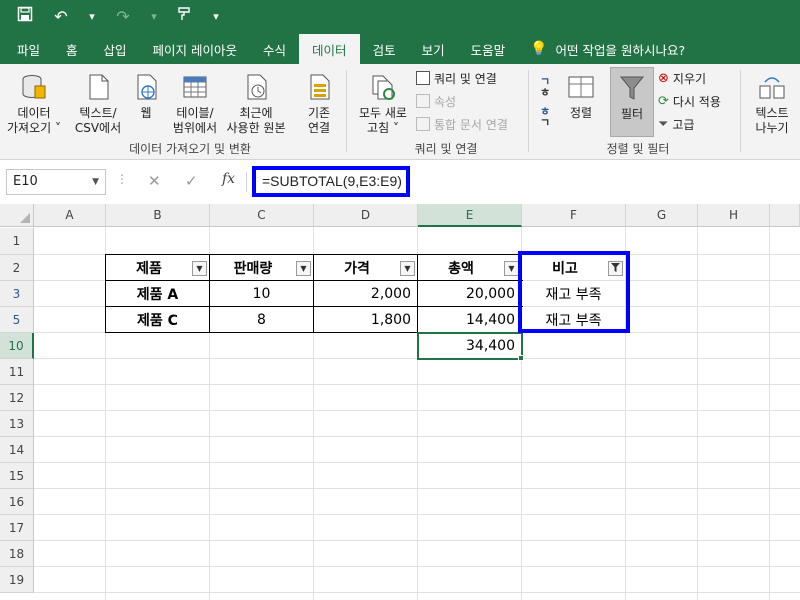 This screenshot has height=600, width=800. Describe the element at coordinates (274, 49) in the screenshot. I see `tab-formulas: 수식` at that location.